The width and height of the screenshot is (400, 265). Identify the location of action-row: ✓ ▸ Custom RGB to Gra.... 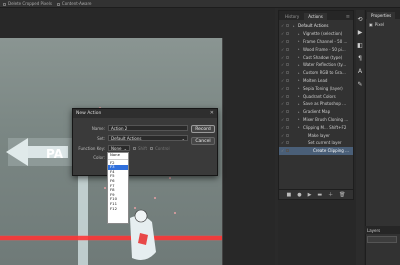
(316, 73).